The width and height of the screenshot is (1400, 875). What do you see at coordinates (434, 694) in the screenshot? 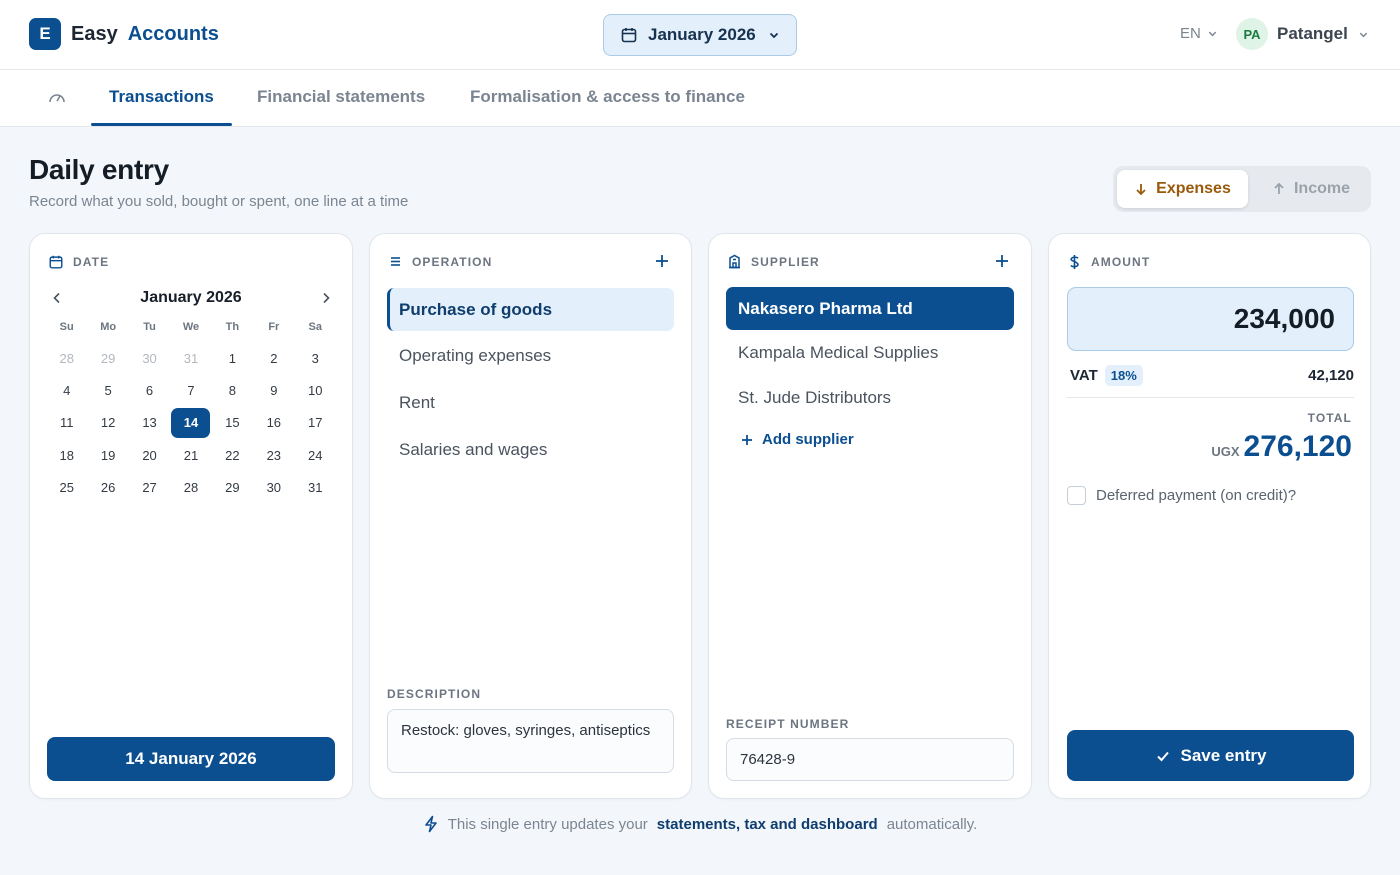
I see `description-label: DESCRIPTION` at bounding box center [434, 694].